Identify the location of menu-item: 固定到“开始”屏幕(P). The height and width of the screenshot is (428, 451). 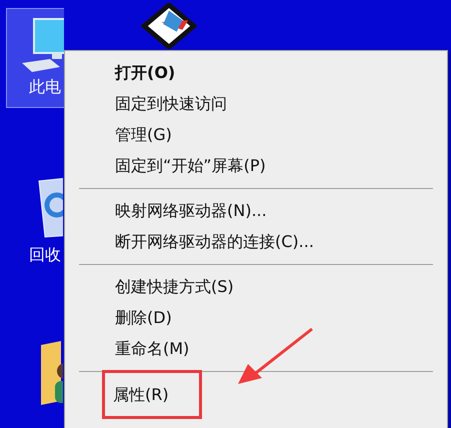
(190, 166).